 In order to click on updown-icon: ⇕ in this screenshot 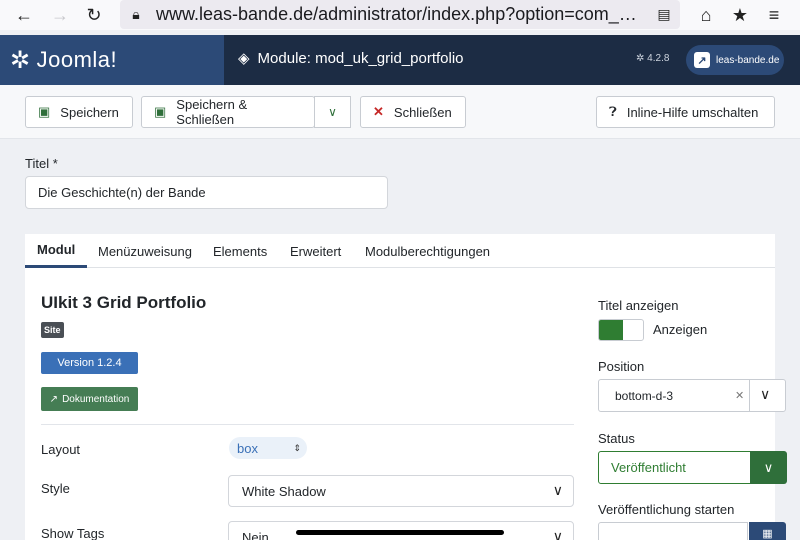, I will do `click(297, 447)`.